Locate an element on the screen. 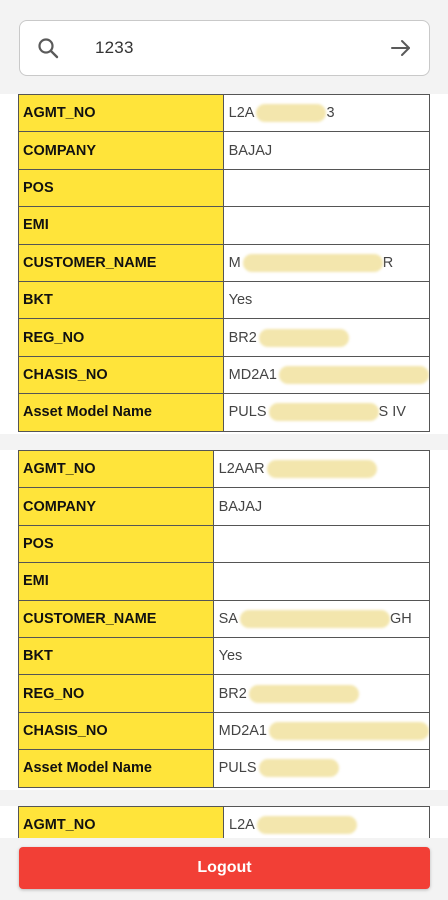 This screenshot has height=900, width=448. search-icon is located at coordinates (48, 48).